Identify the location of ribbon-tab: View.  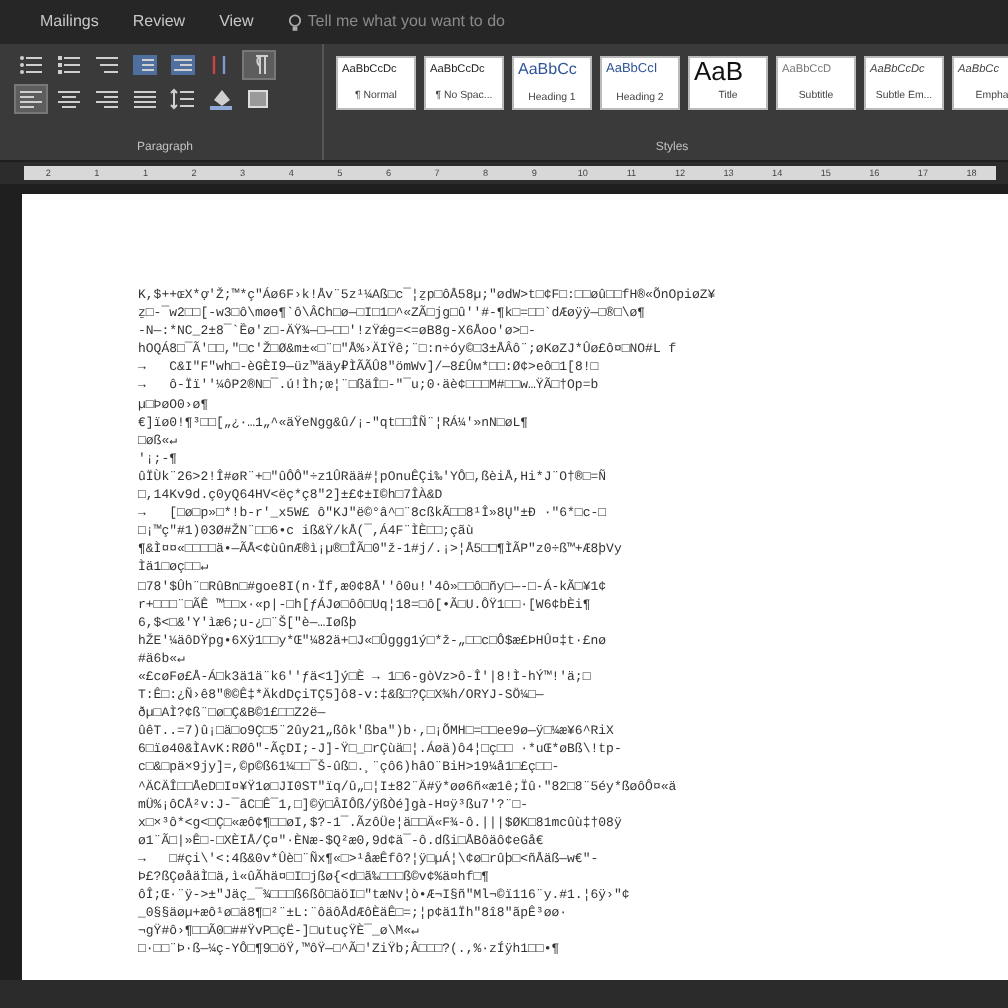
(236, 22).